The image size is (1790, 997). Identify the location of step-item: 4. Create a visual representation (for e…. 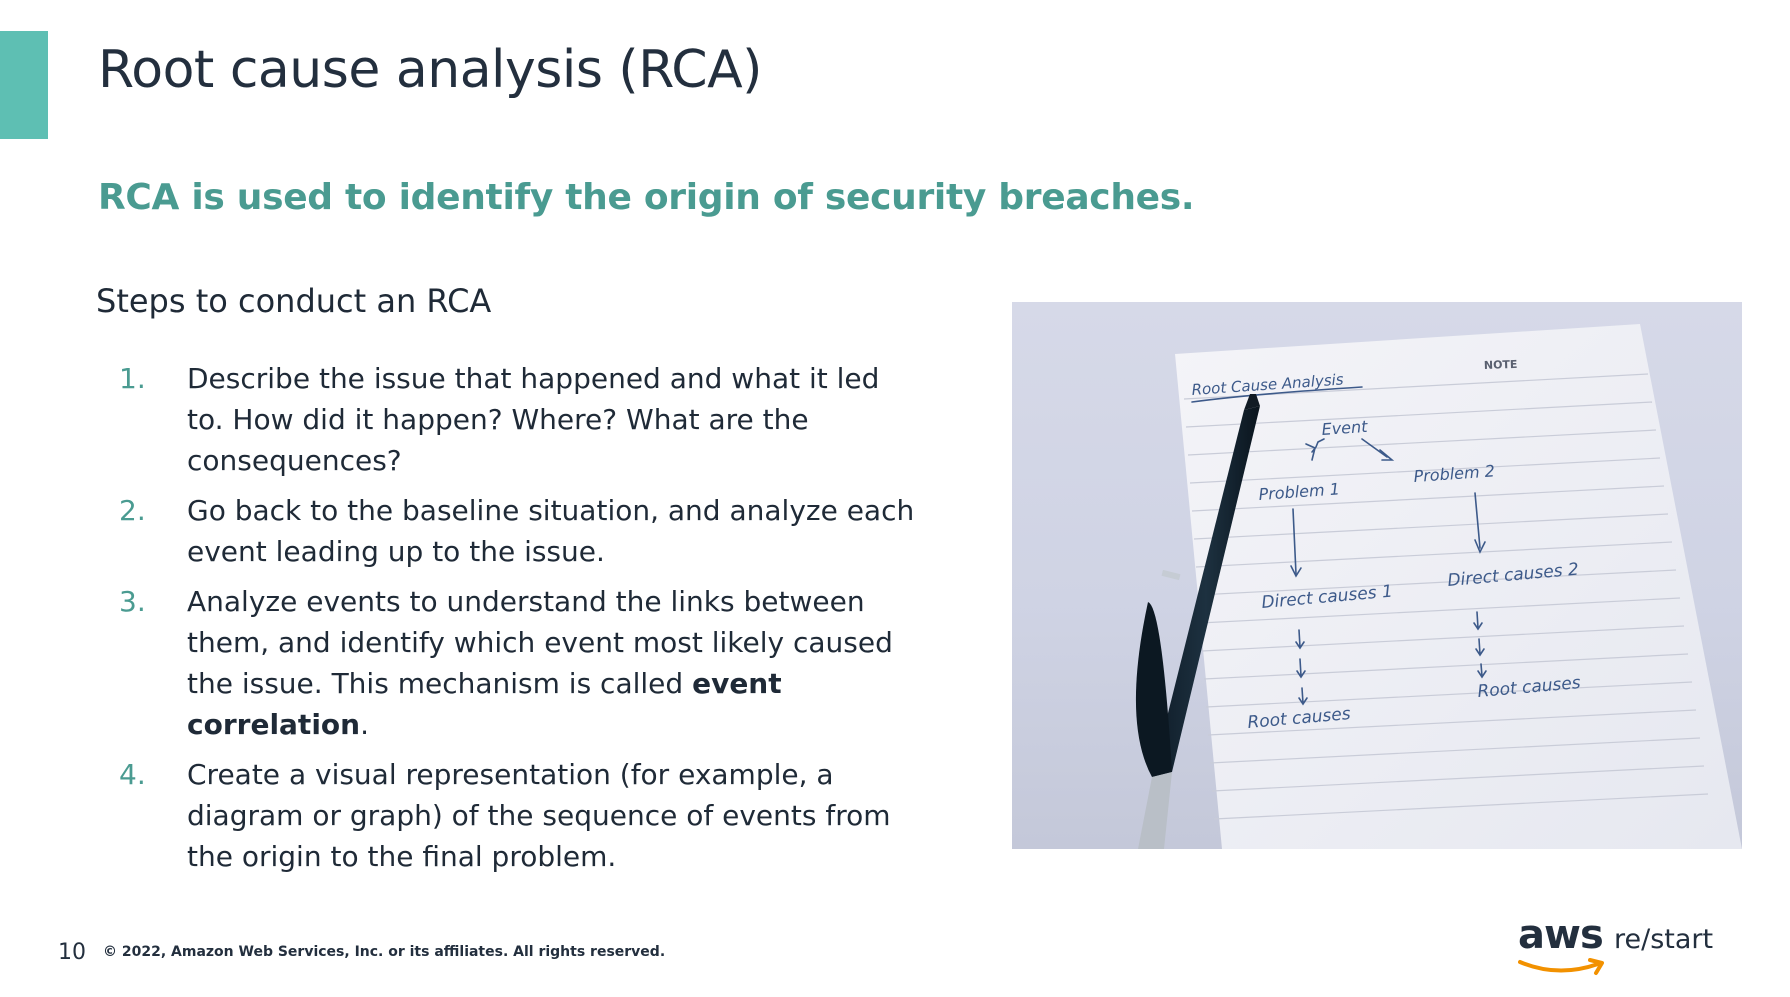
(506, 815).